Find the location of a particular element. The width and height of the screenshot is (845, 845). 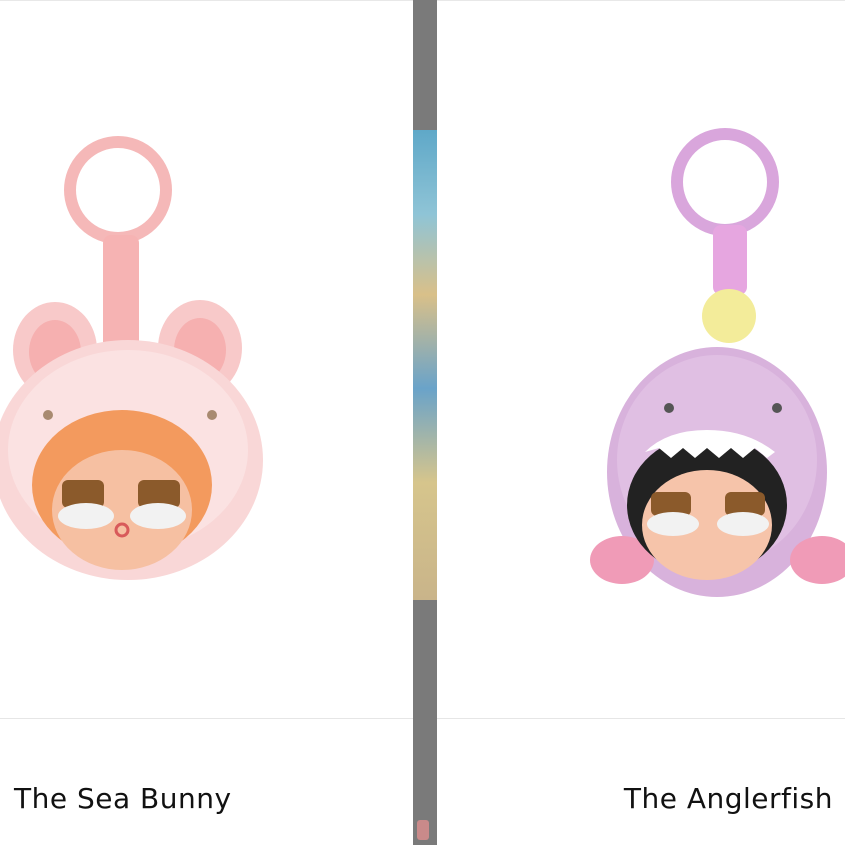

product-title: The Sea Bunny is located at coordinates (123, 798).